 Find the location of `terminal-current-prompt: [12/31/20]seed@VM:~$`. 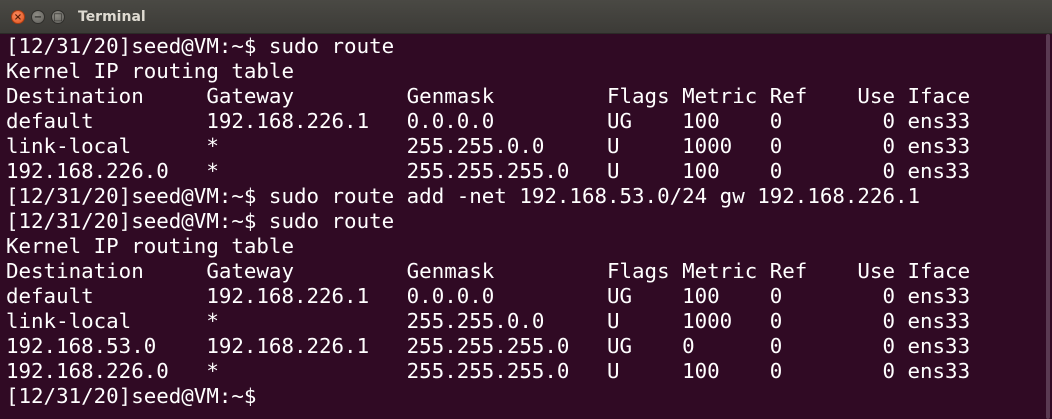

terminal-current-prompt: [12/31/20]seed@VM:~$ is located at coordinates (524, 396).